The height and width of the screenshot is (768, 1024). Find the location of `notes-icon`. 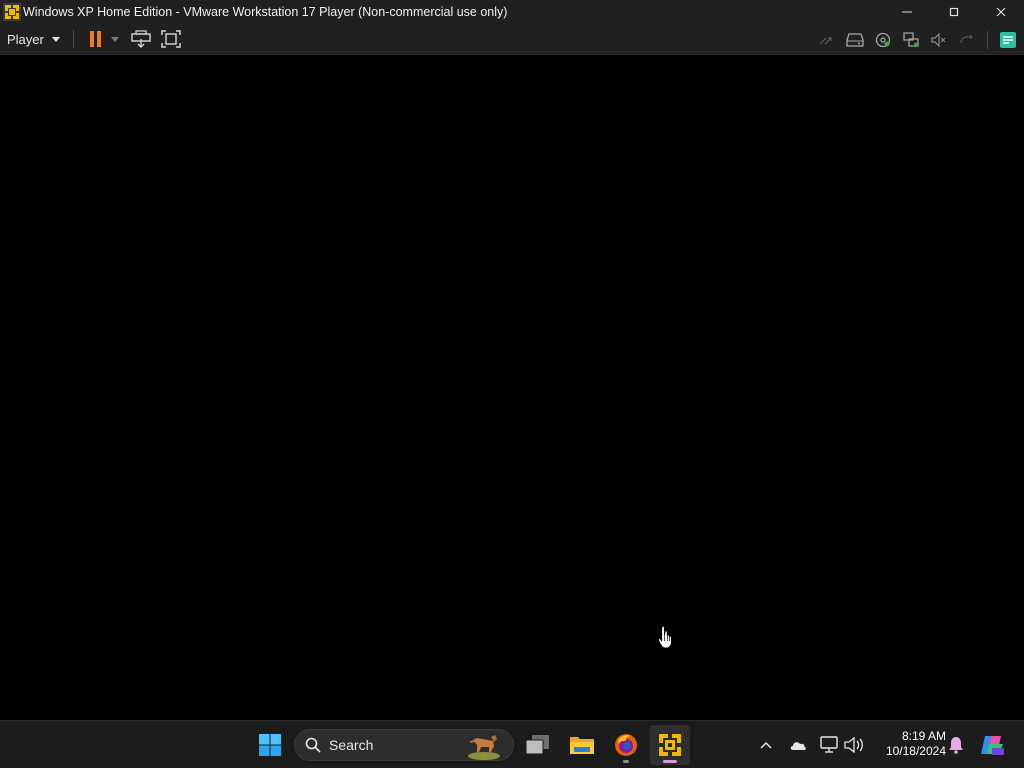

notes-icon is located at coordinates (1008, 39).